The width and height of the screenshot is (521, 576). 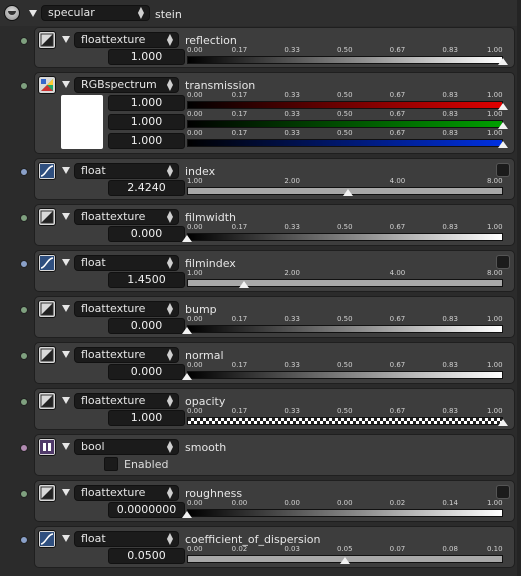 What do you see at coordinates (47, 447) in the screenshot?
I see `bool-icon` at bounding box center [47, 447].